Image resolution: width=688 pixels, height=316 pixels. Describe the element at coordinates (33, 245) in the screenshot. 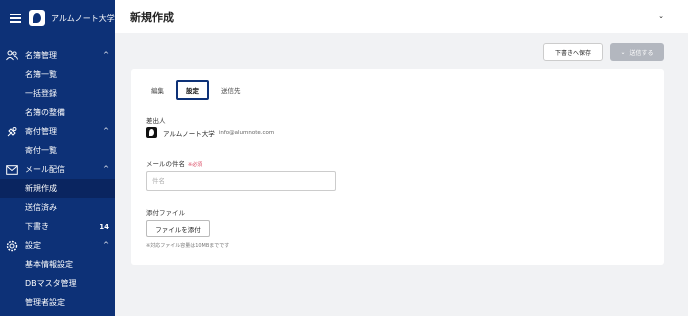

I see `sidebar-section-label: 設定` at that location.